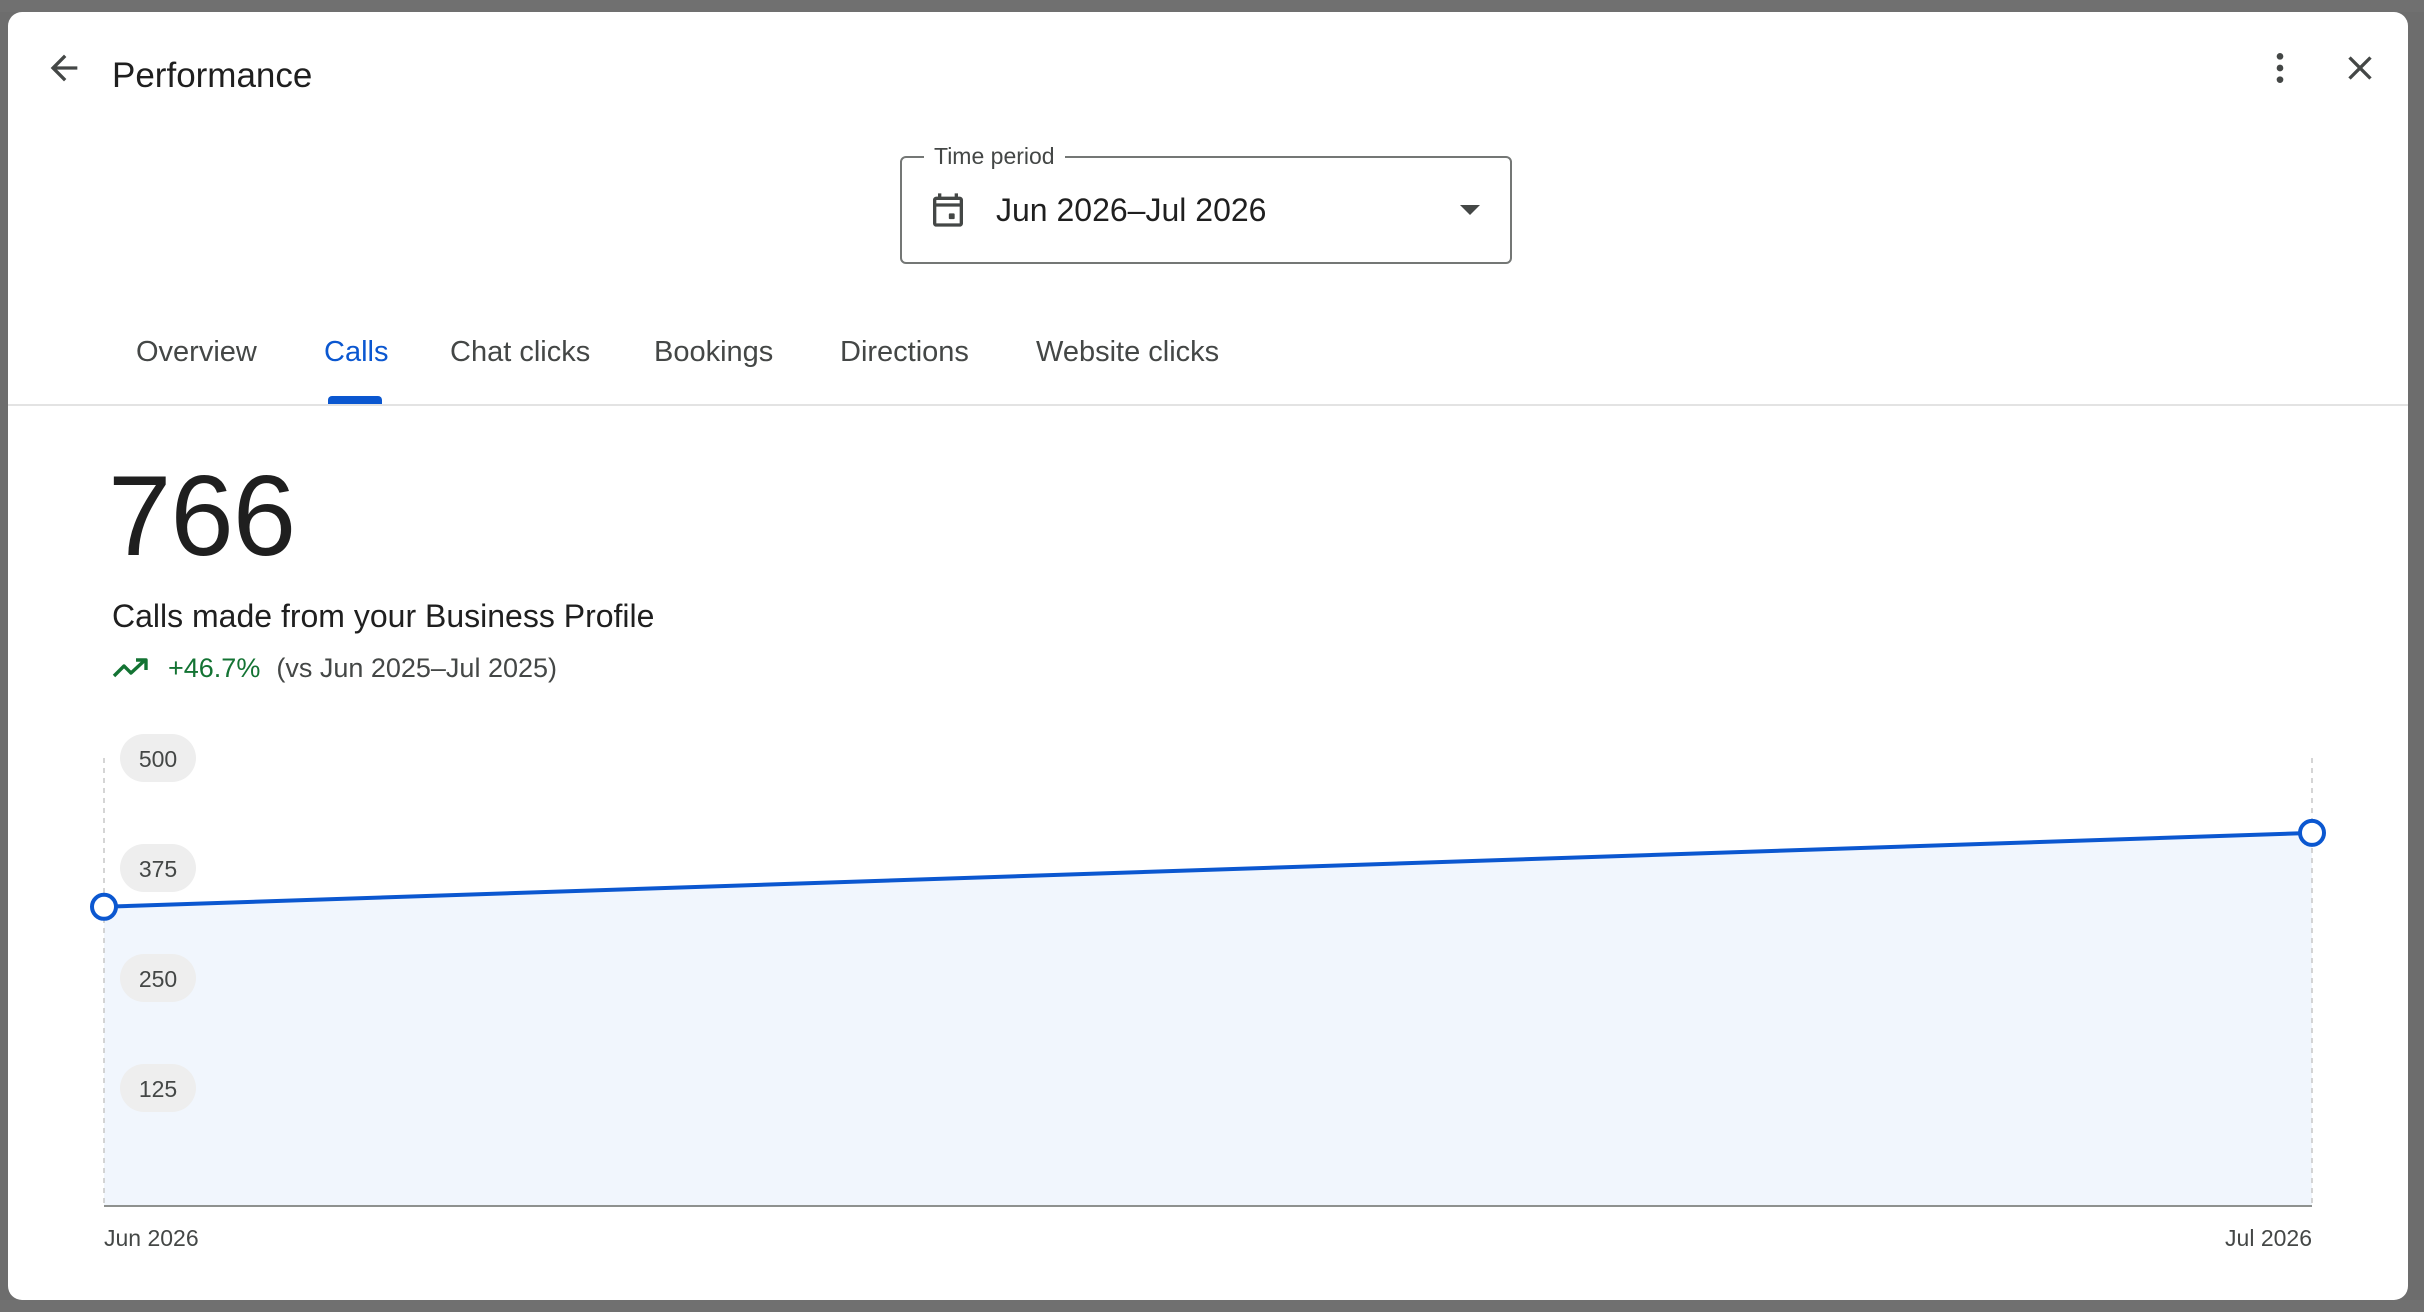 The image size is (2424, 1312). I want to click on tab-website-clicks: Website clicks, so click(1127, 352).